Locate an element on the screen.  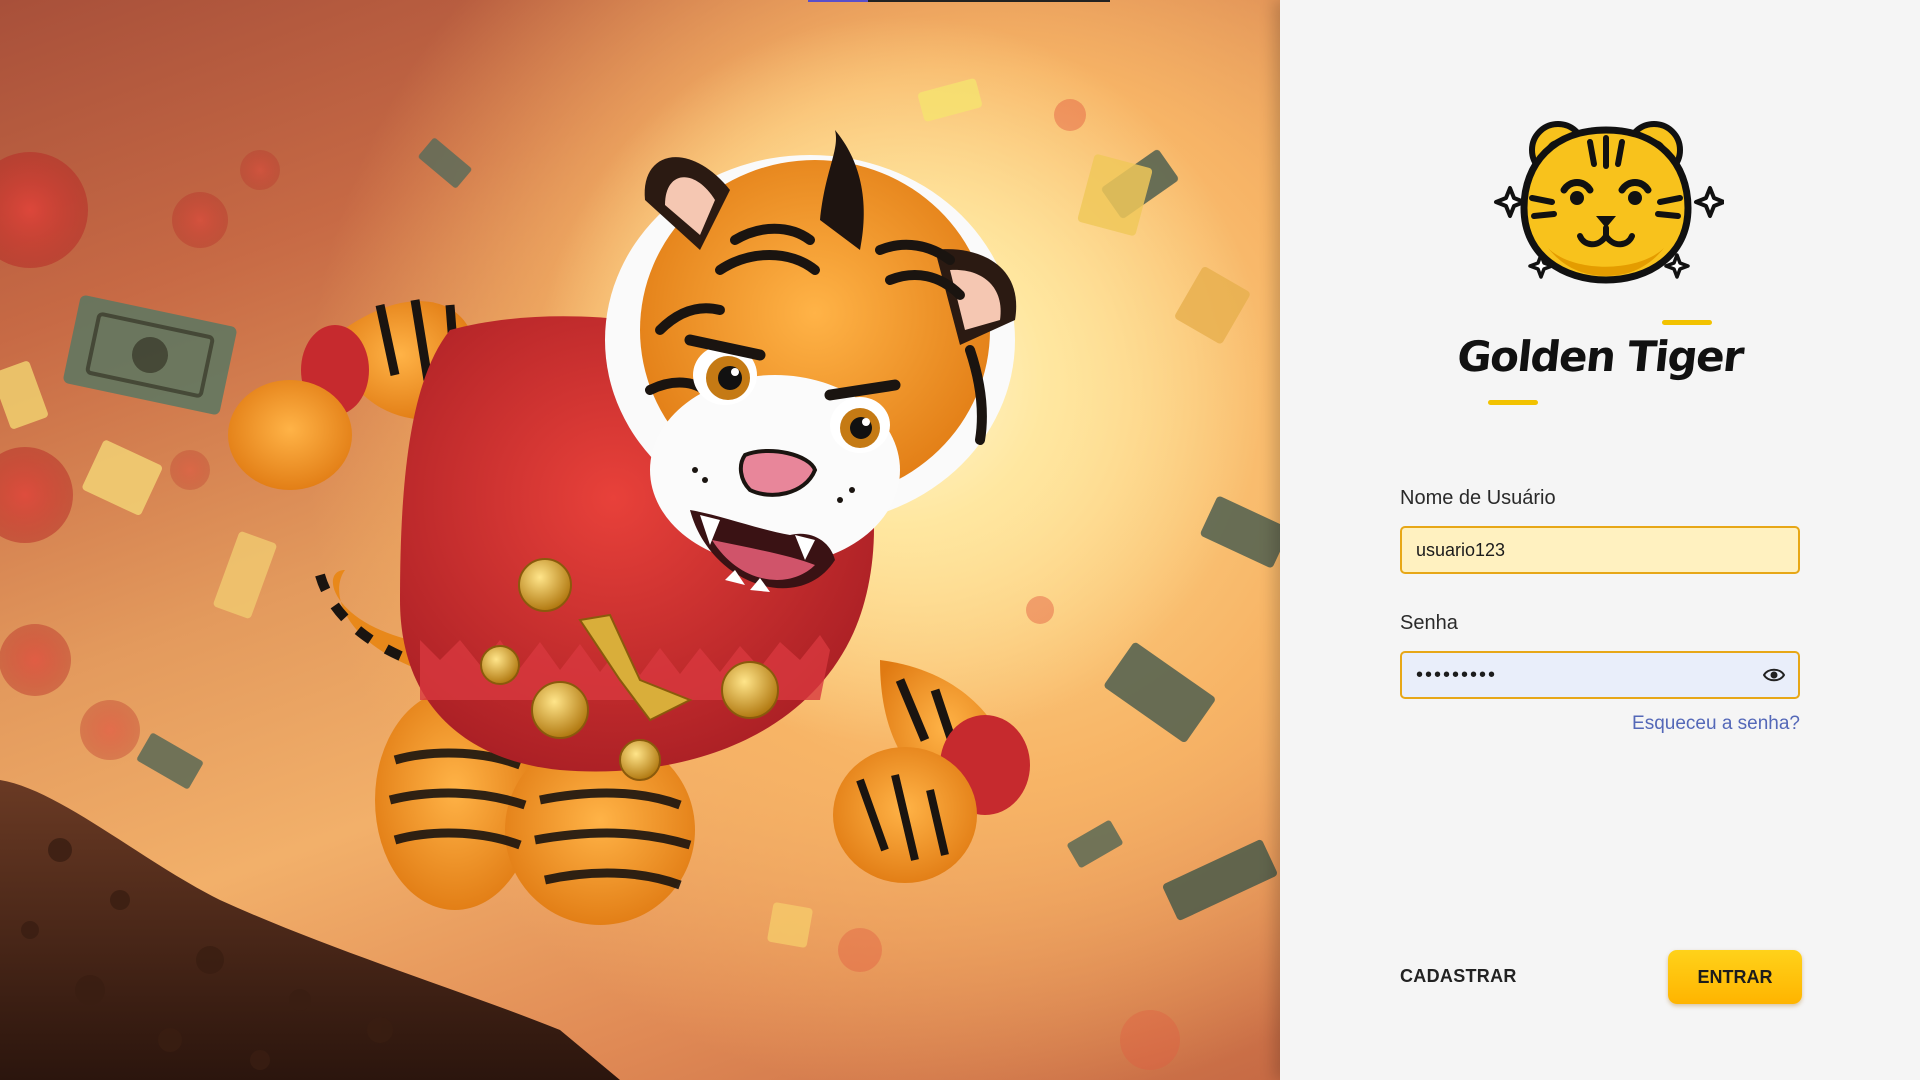
brand-name: Golden Tiger is located at coordinates (1600, 356).